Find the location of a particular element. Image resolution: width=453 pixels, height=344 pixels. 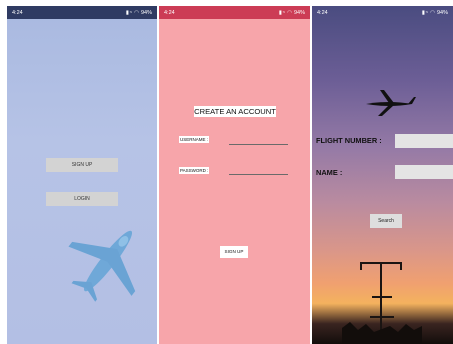

password-field is located at coordinates (258, 174).